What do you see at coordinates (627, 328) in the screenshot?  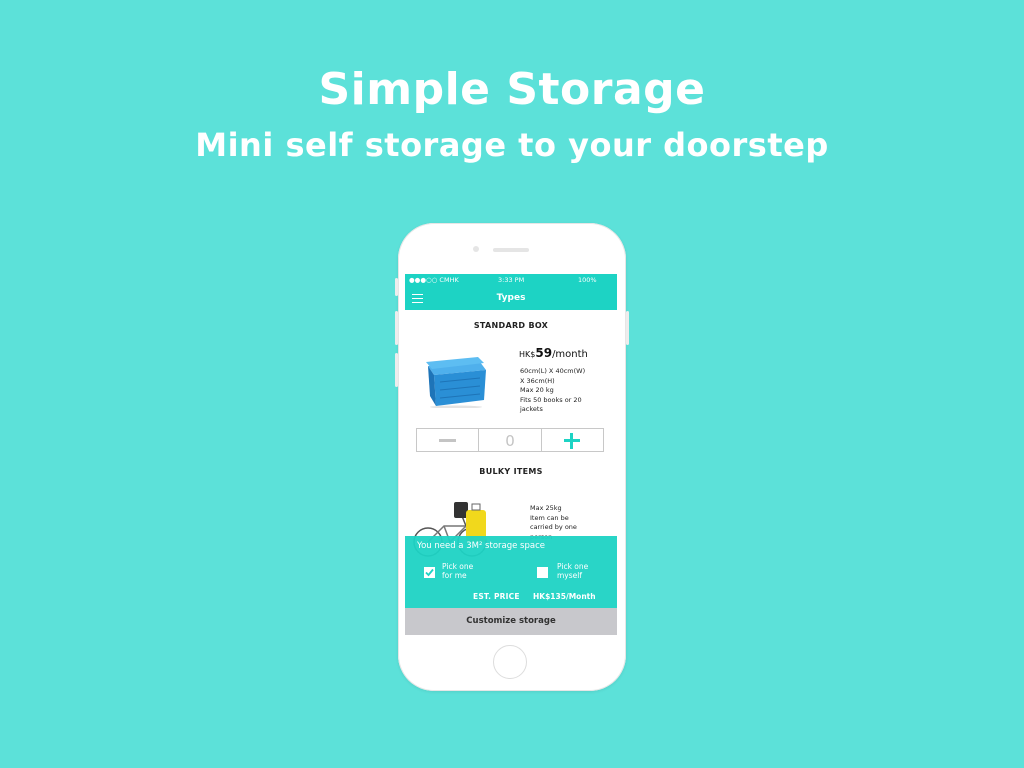 I see `power-button` at bounding box center [627, 328].